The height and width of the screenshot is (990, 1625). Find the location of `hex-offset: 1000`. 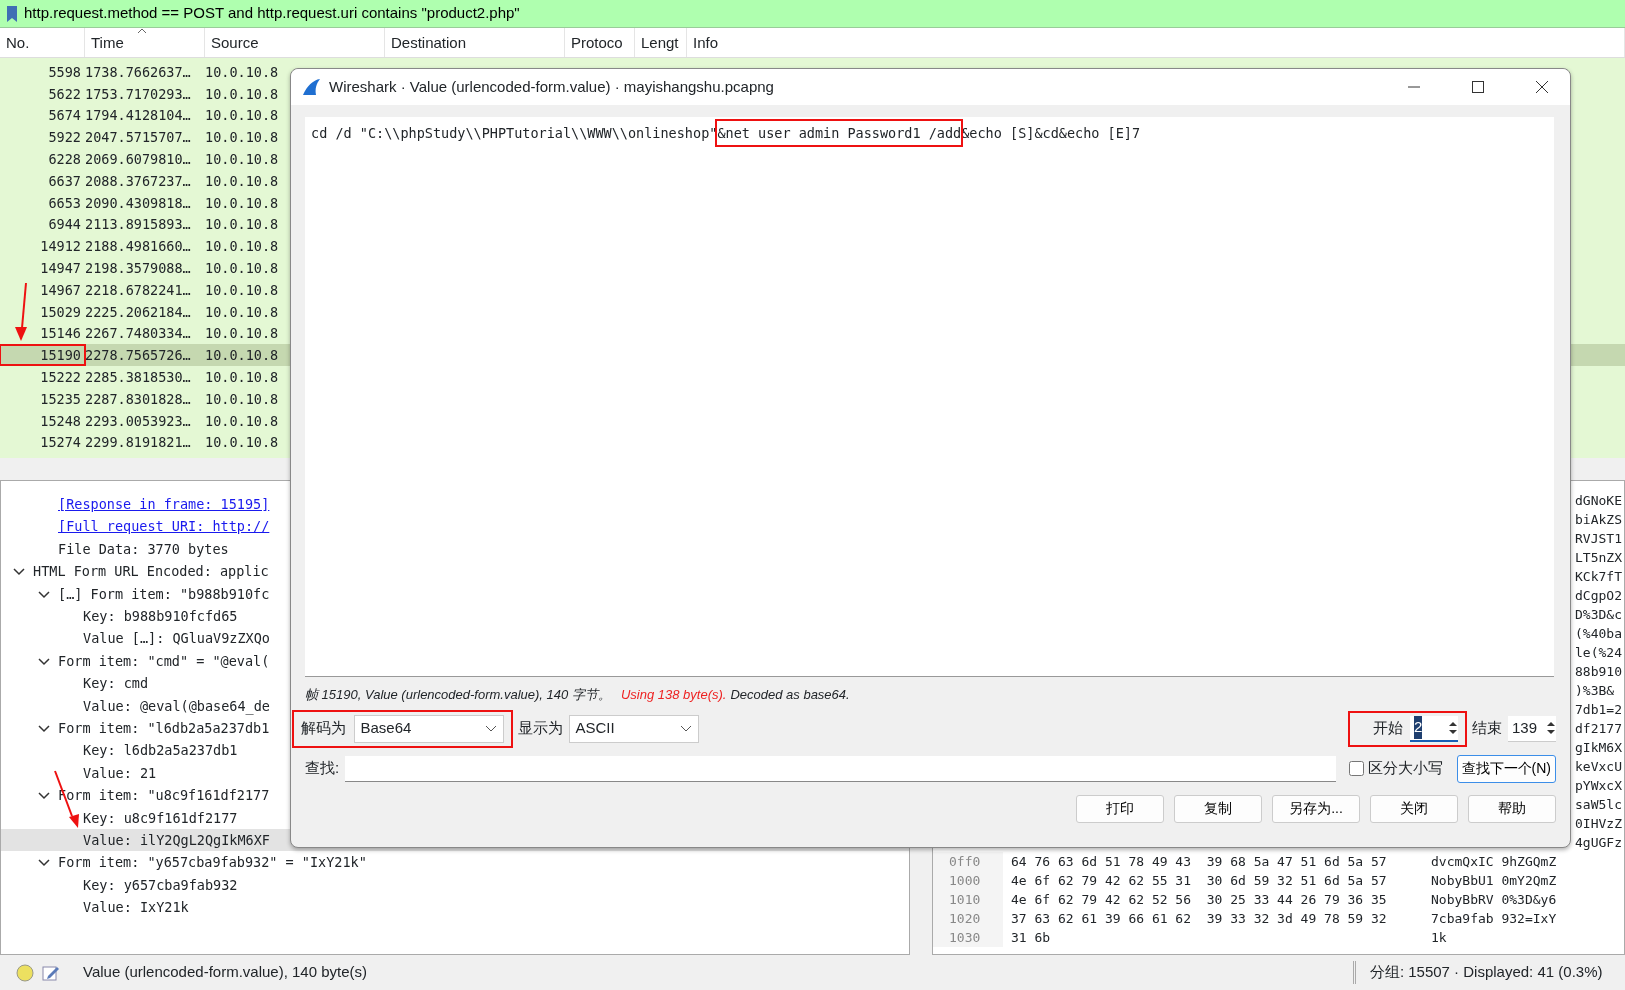

hex-offset: 1000 is located at coordinates (965, 880).